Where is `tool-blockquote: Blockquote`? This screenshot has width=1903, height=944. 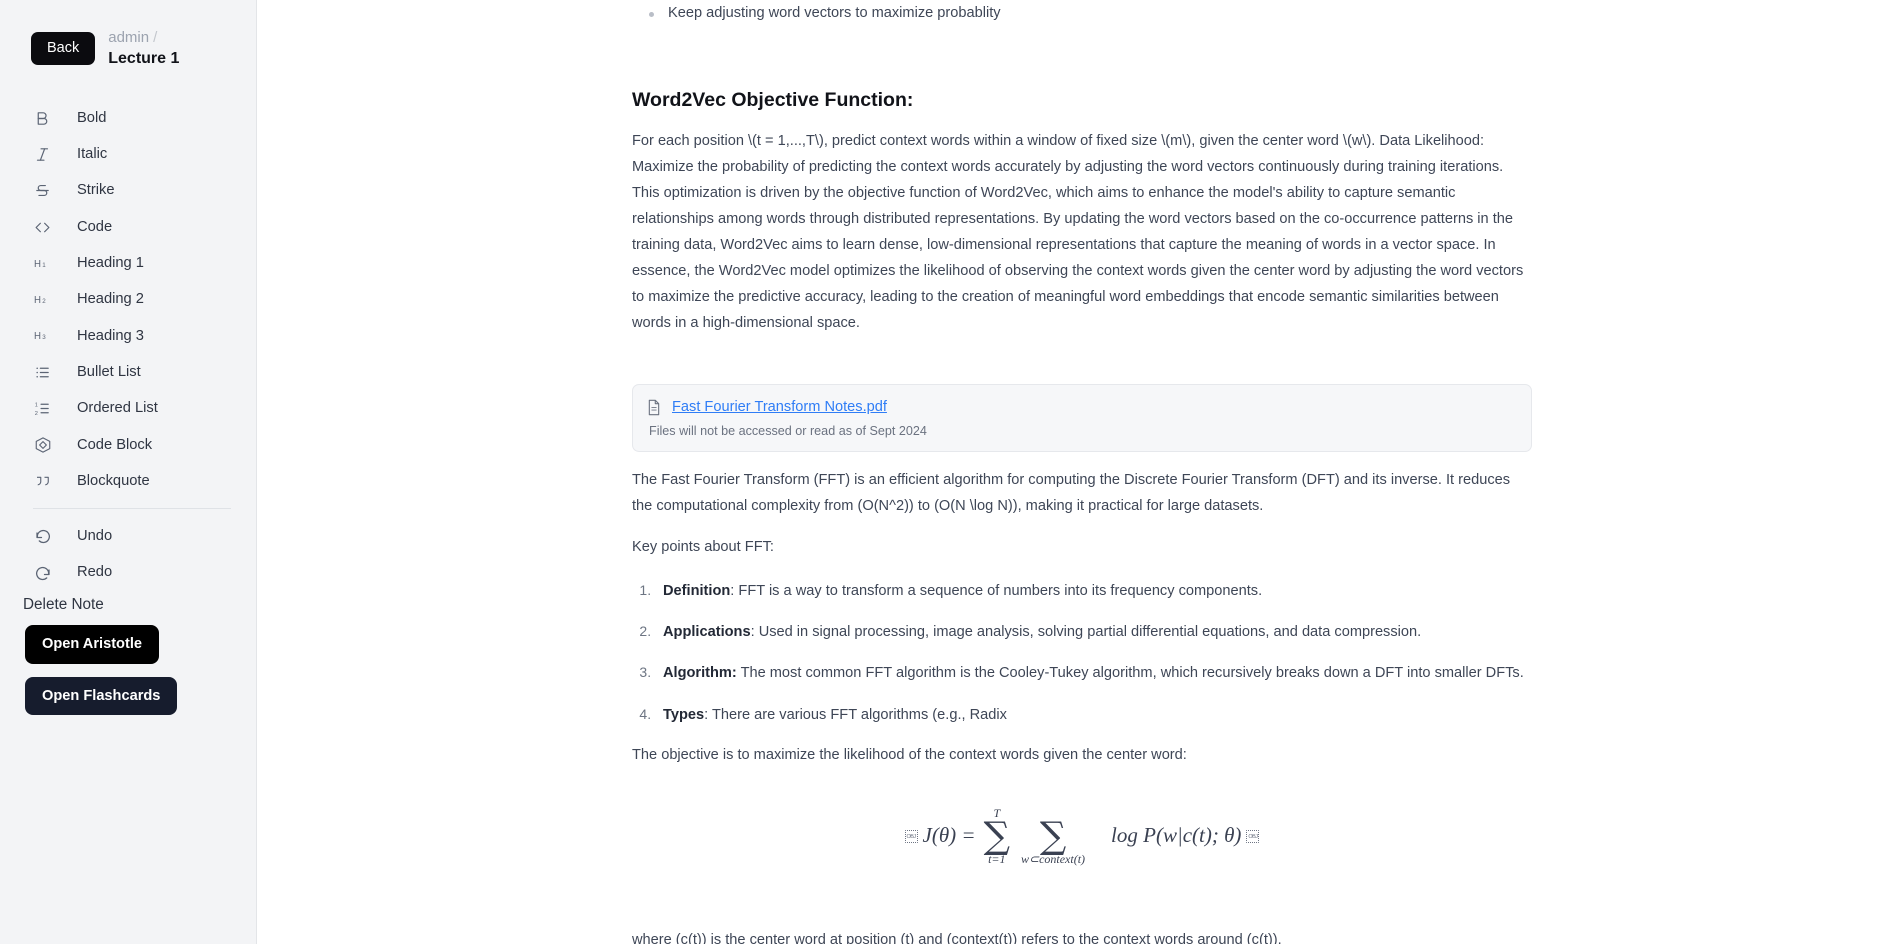
tool-blockquote: Blockquote is located at coordinates (128, 481).